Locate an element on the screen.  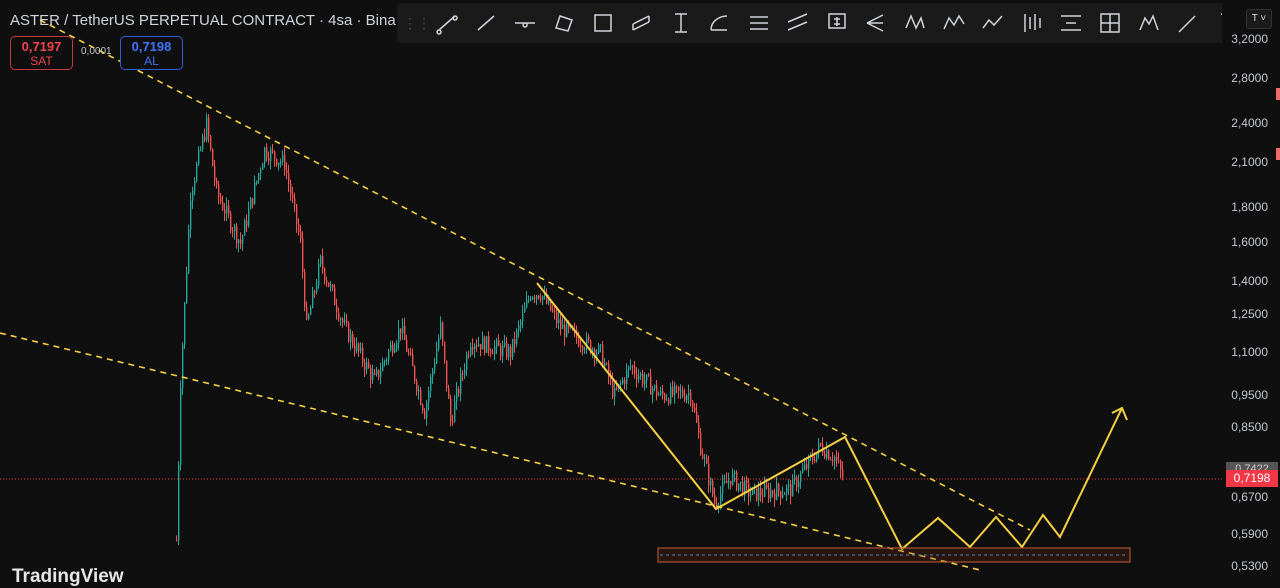
brush-icon is located at coordinates (1187, 23).